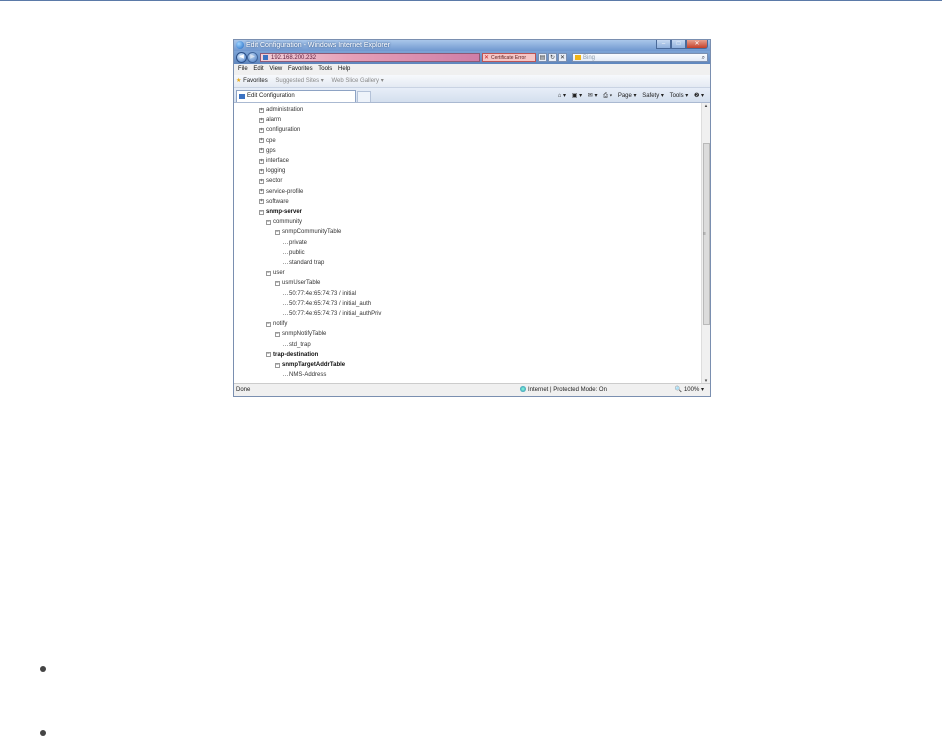 This screenshot has width=942, height=745. Describe the element at coordinates (311, 232) in the screenshot. I see `tree-node-community-table: snmpCommunityTable` at that location.